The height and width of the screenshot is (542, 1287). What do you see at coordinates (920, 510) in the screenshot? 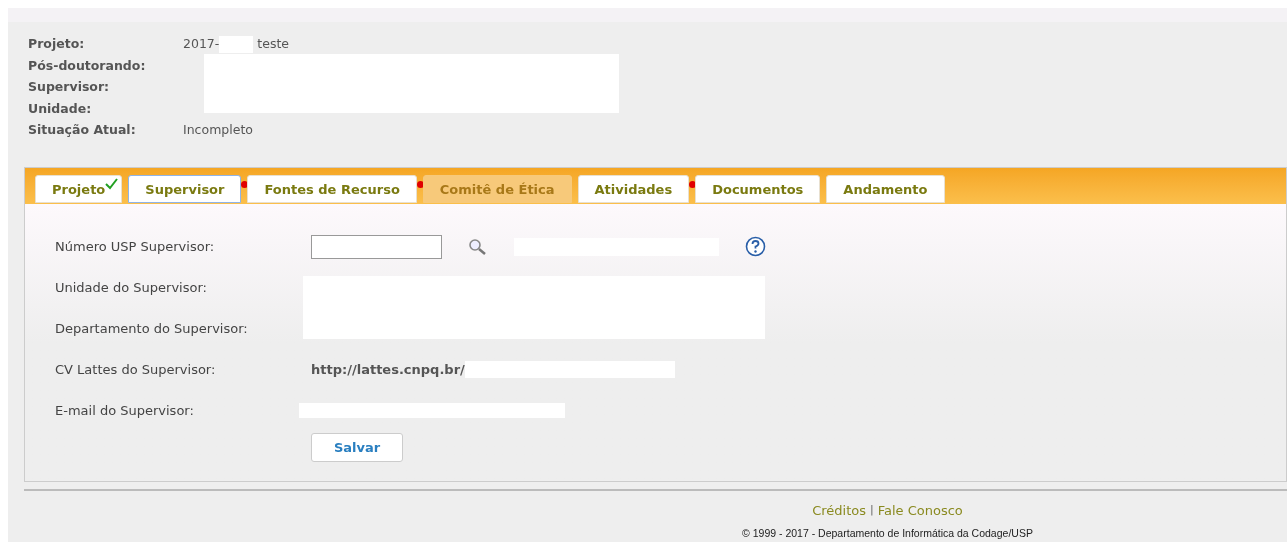
I see `contact-link: Fale Conosco` at bounding box center [920, 510].